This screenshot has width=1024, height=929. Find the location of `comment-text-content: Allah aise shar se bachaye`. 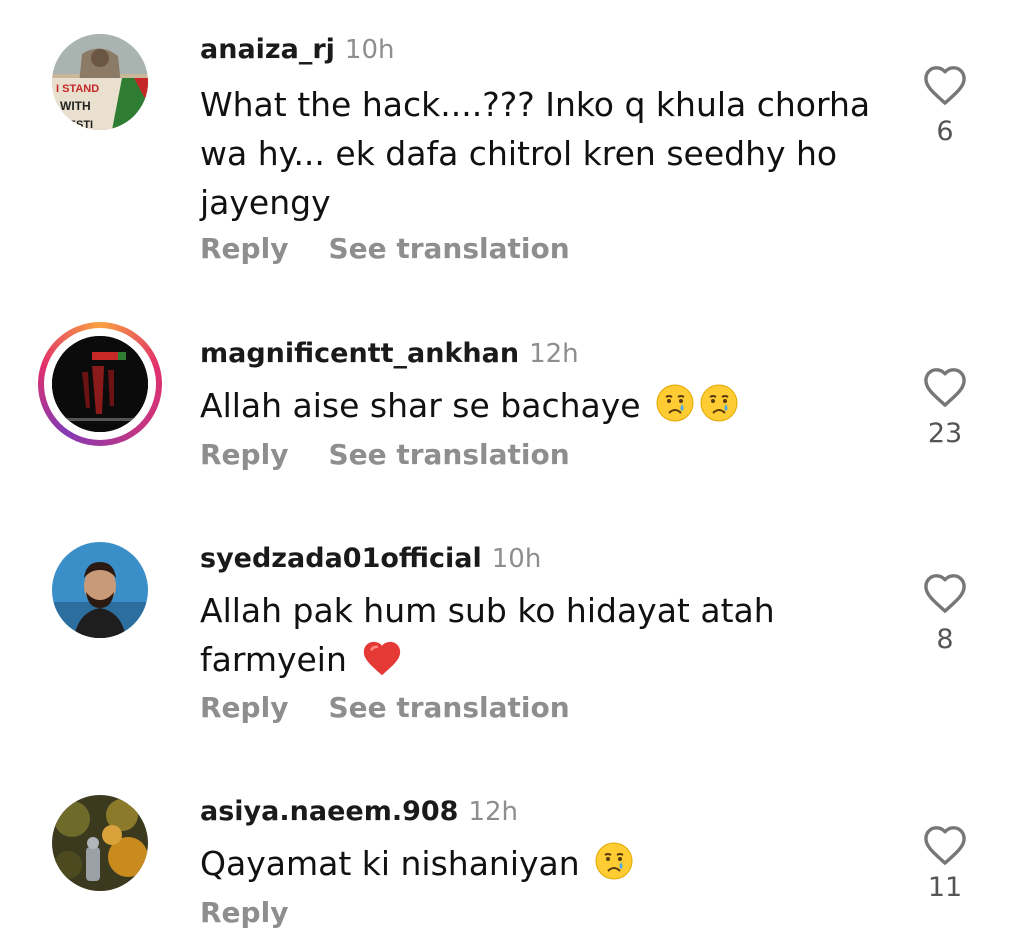

comment-text-content: Allah aise shar se bachaye is located at coordinates (420, 405).